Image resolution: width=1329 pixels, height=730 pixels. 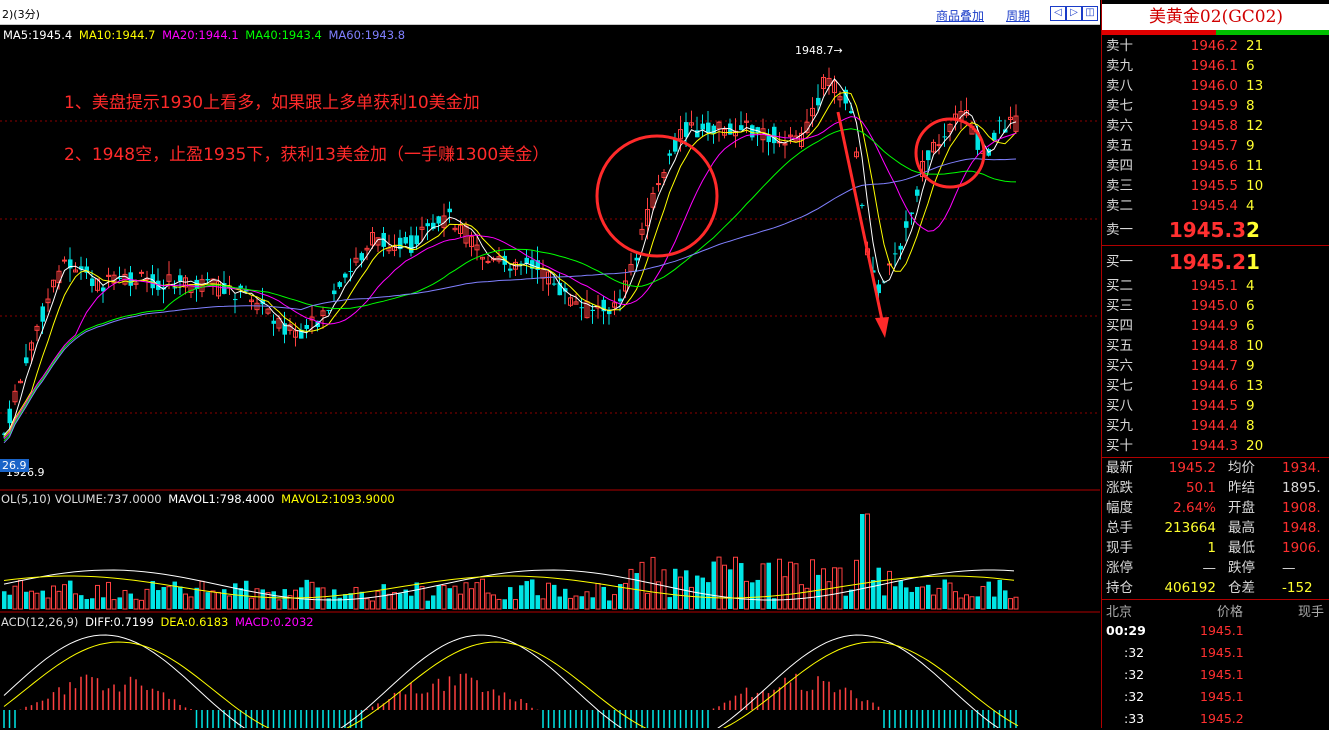 What do you see at coordinates (1215, 426) in the screenshot?
I see `bid-row: 买九 1944.4 8` at bounding box center [1215, 426].